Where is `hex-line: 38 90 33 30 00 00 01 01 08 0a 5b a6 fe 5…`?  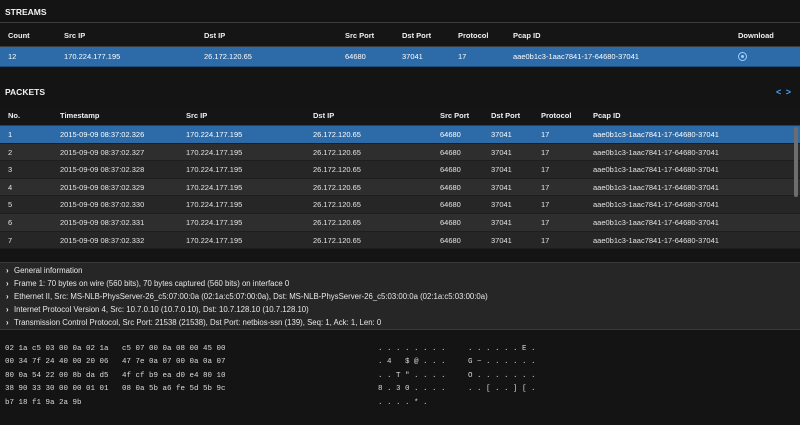
hex-line: 38 90 33 30 00 00 01 01 08 0a 5b a6 fe 5… is located at coordinates (115, 389).